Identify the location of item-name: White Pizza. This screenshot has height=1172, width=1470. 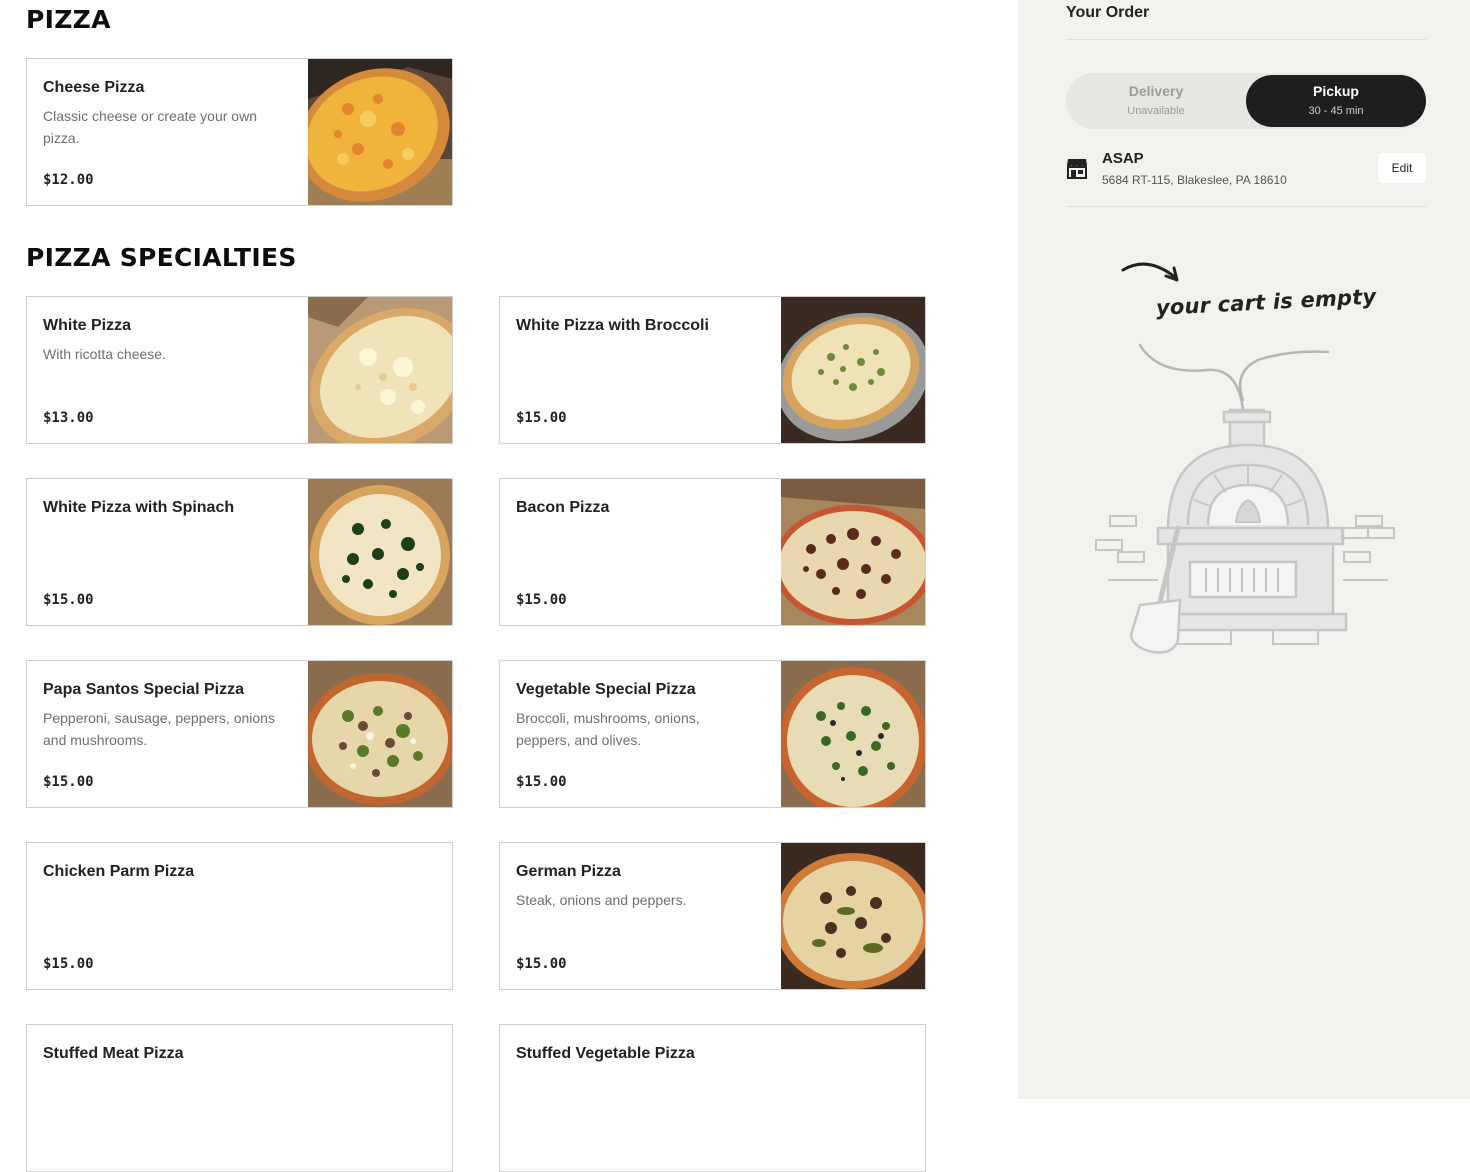
(87, 325).